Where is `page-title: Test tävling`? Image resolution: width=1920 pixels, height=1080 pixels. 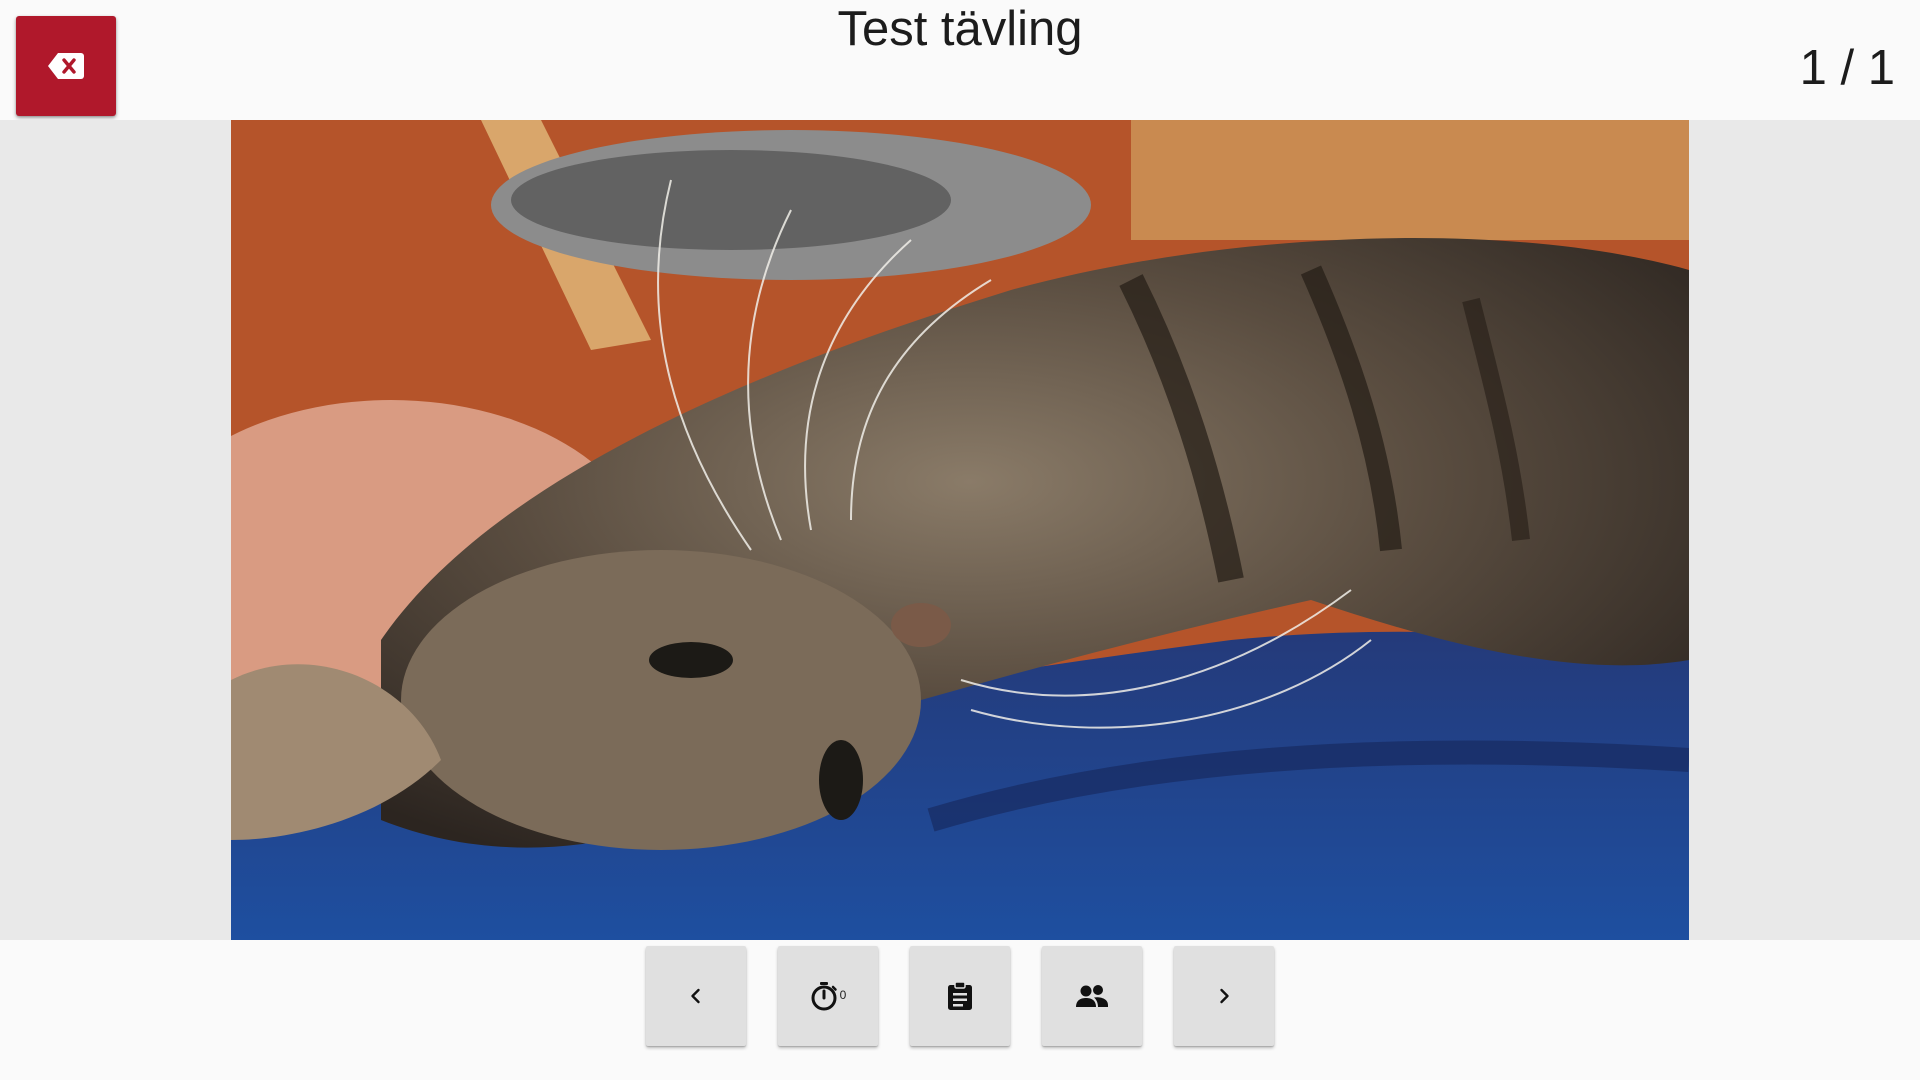
page-title: Test tävling is located at coordinates (960, 29).